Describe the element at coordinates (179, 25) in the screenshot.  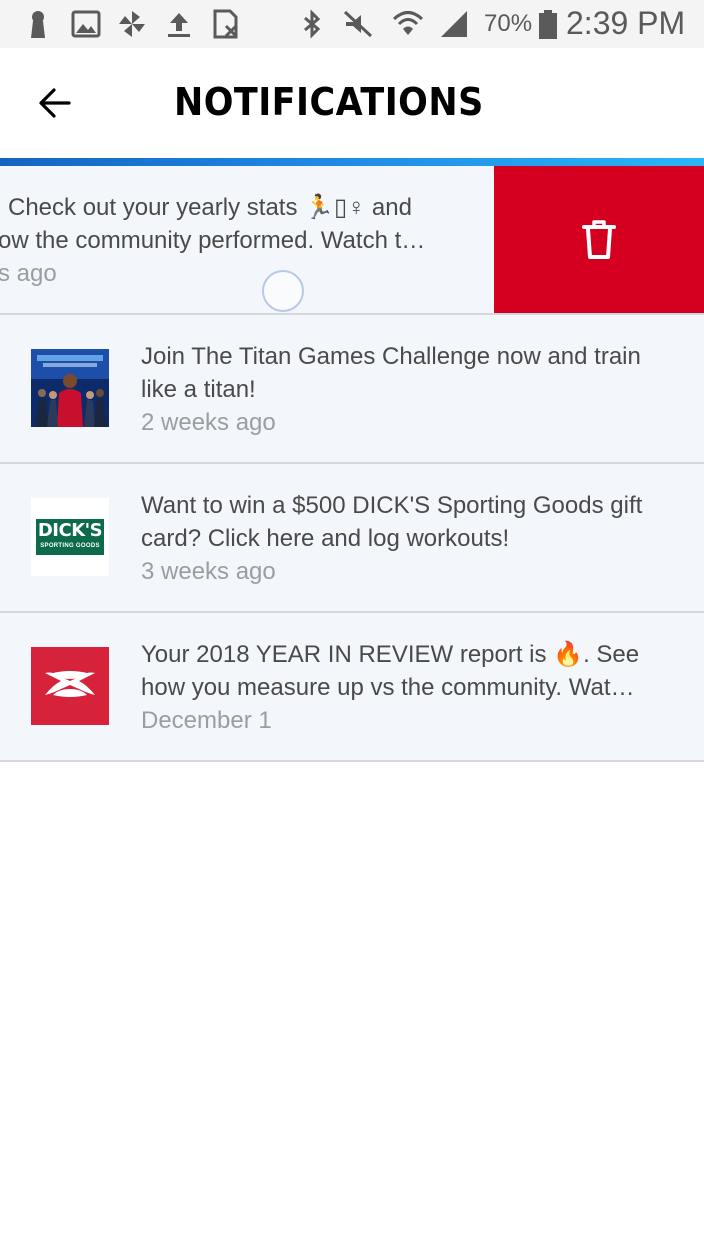
I see `upload-icon` at that location.